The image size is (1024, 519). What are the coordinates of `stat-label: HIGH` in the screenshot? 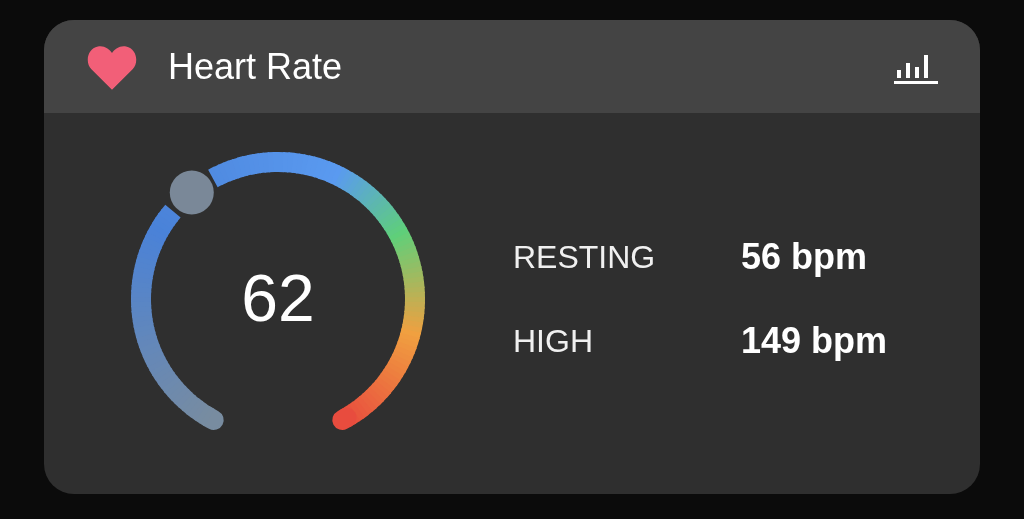 It's located at (553, 341).